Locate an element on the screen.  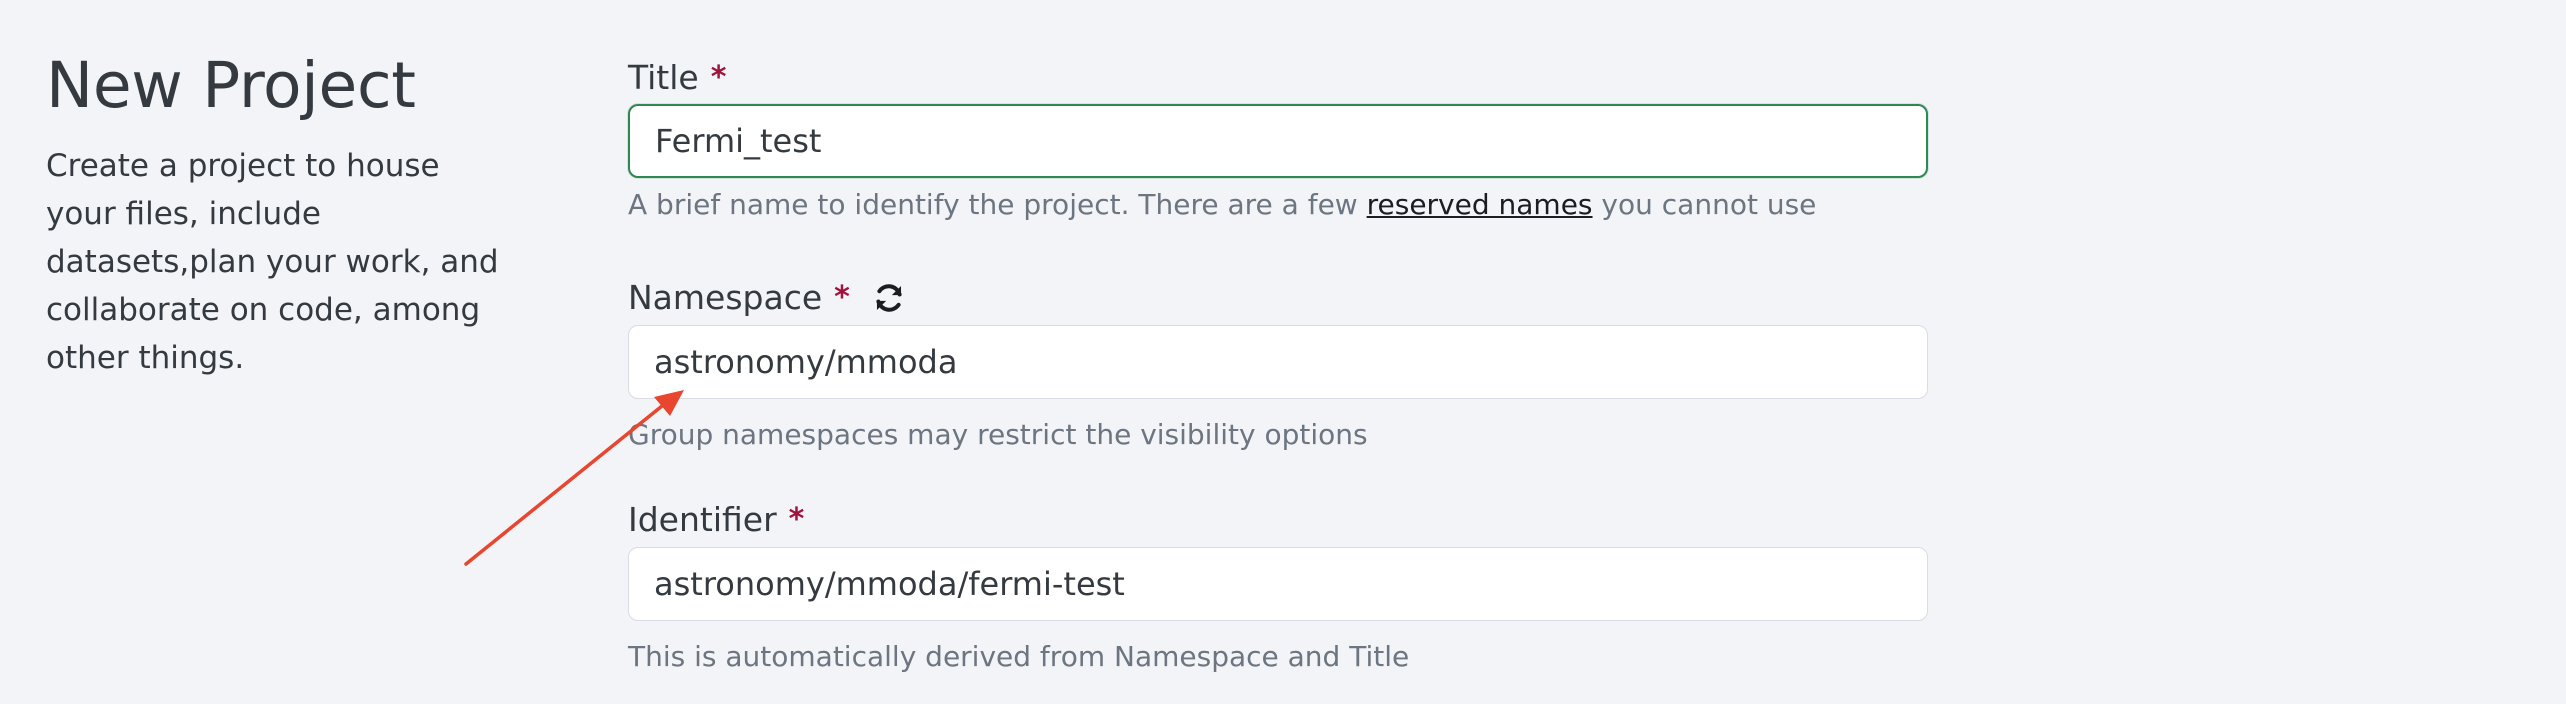
title-label-text: Title is located at coordinates (663, 77).